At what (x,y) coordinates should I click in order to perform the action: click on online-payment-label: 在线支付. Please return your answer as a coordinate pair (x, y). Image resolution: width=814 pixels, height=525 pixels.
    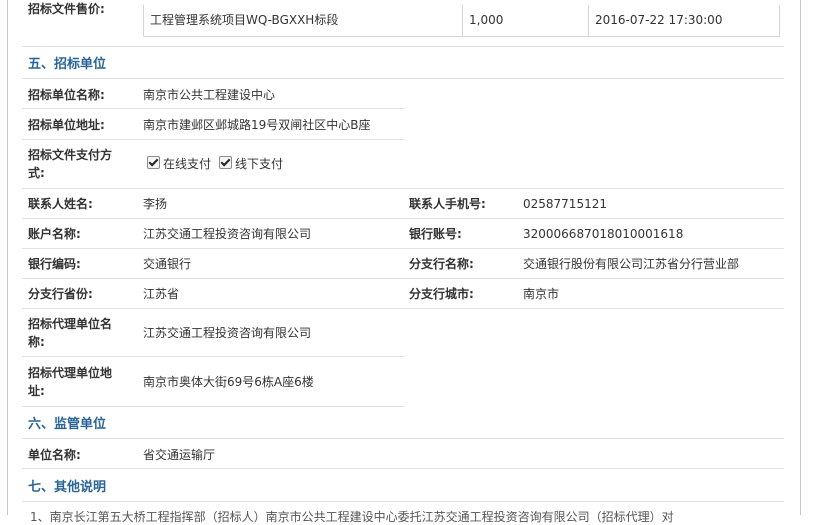
    Looking at the image, I should click on (187, 164).